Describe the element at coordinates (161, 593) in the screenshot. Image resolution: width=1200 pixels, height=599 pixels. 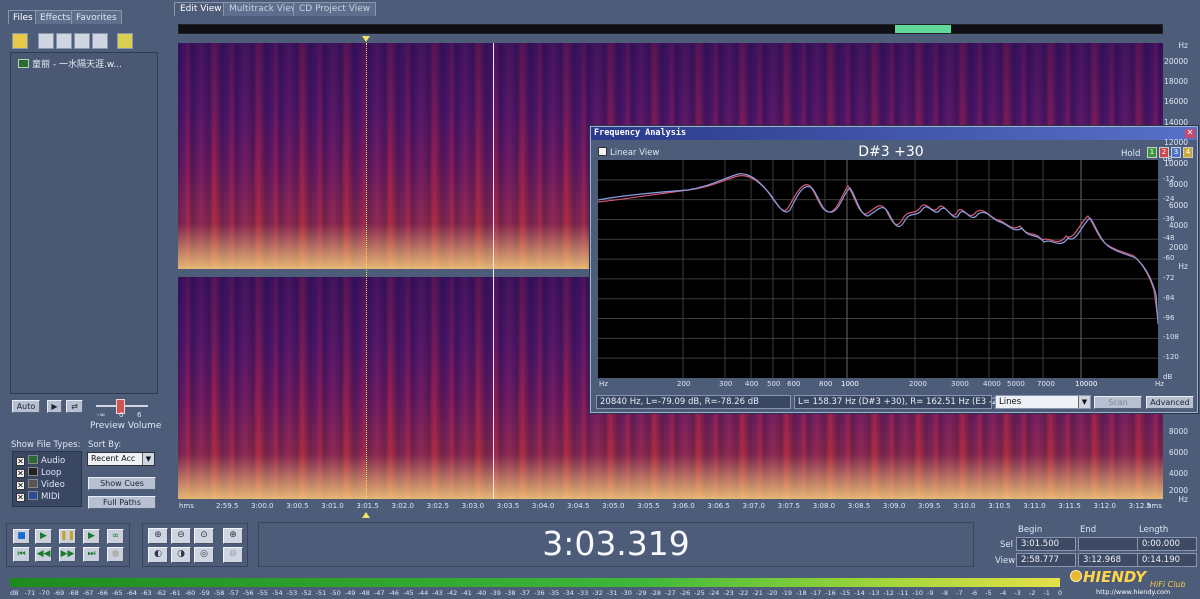
I see `meter-tick-label: -62` at that location.